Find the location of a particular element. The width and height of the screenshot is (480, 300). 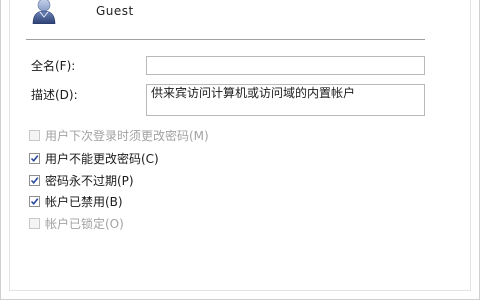

option-label: 帐户已锁定(O) is located at coordinates (84, 224).